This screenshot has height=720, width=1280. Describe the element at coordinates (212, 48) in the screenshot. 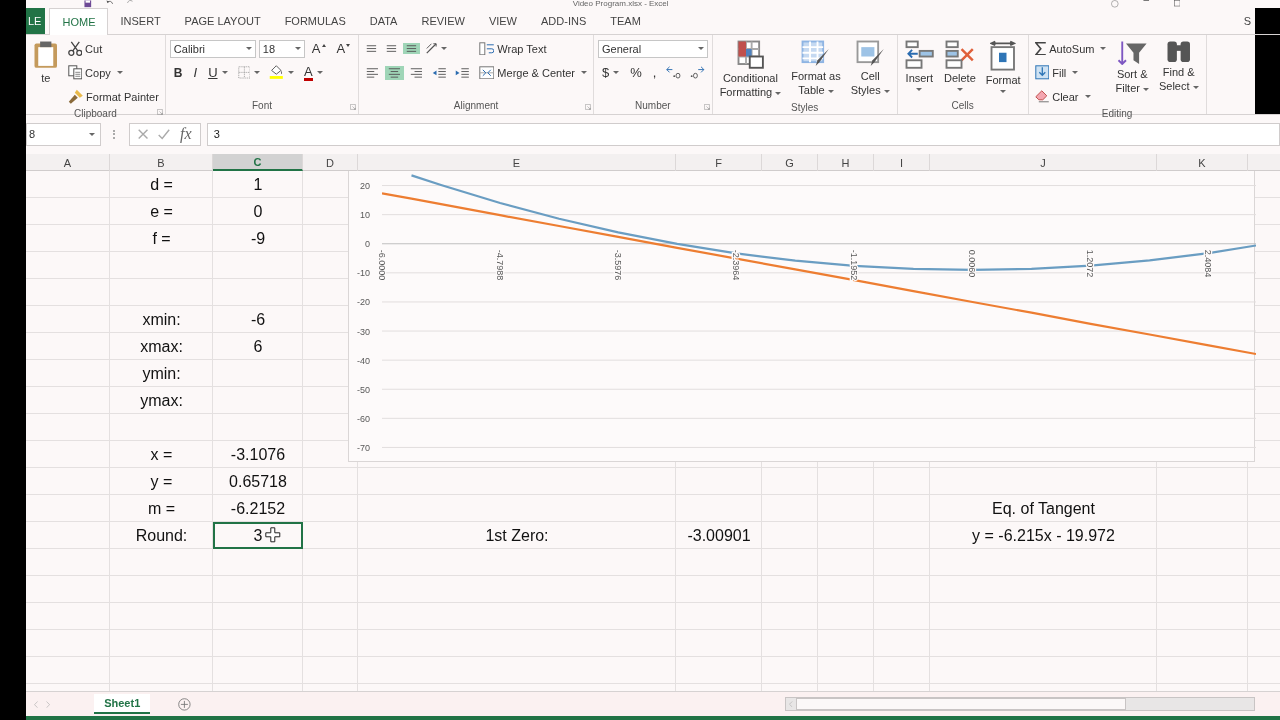

I see `dropdown-field: Calibri` at that location.